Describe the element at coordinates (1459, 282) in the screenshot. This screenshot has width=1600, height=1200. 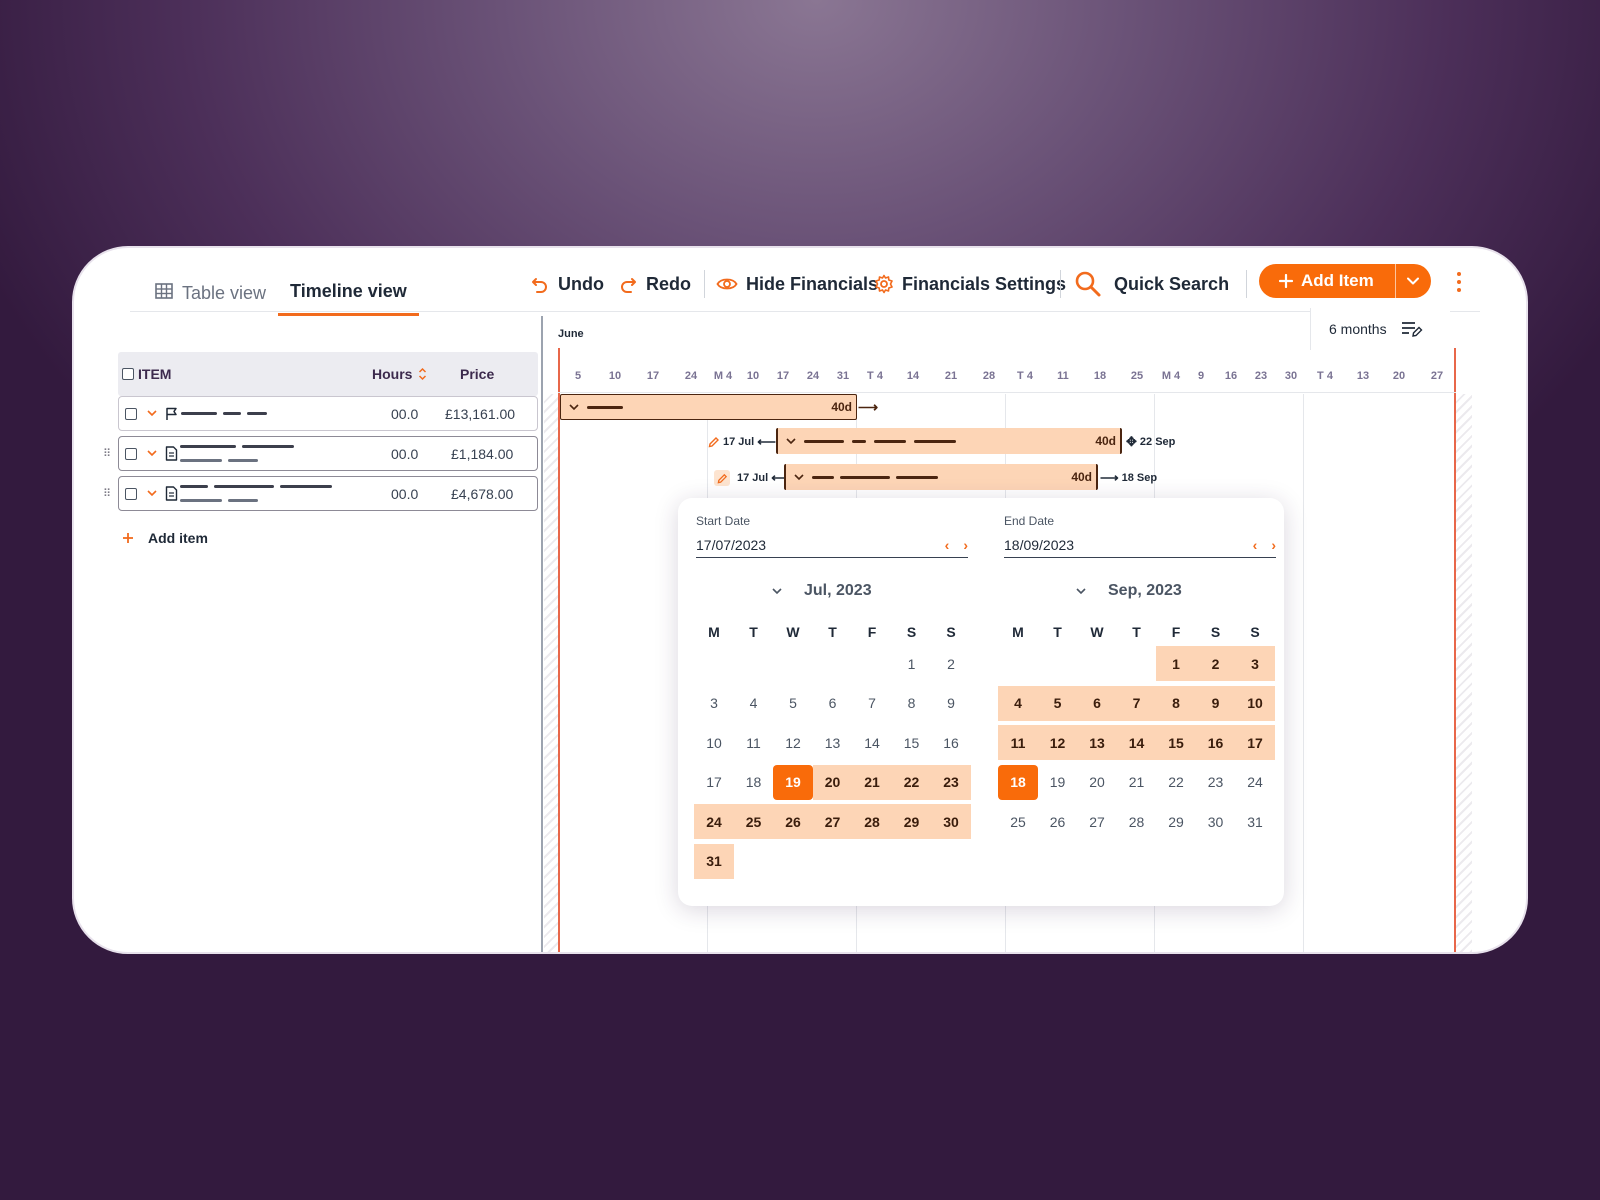
I see `more-options-icon` at that location.